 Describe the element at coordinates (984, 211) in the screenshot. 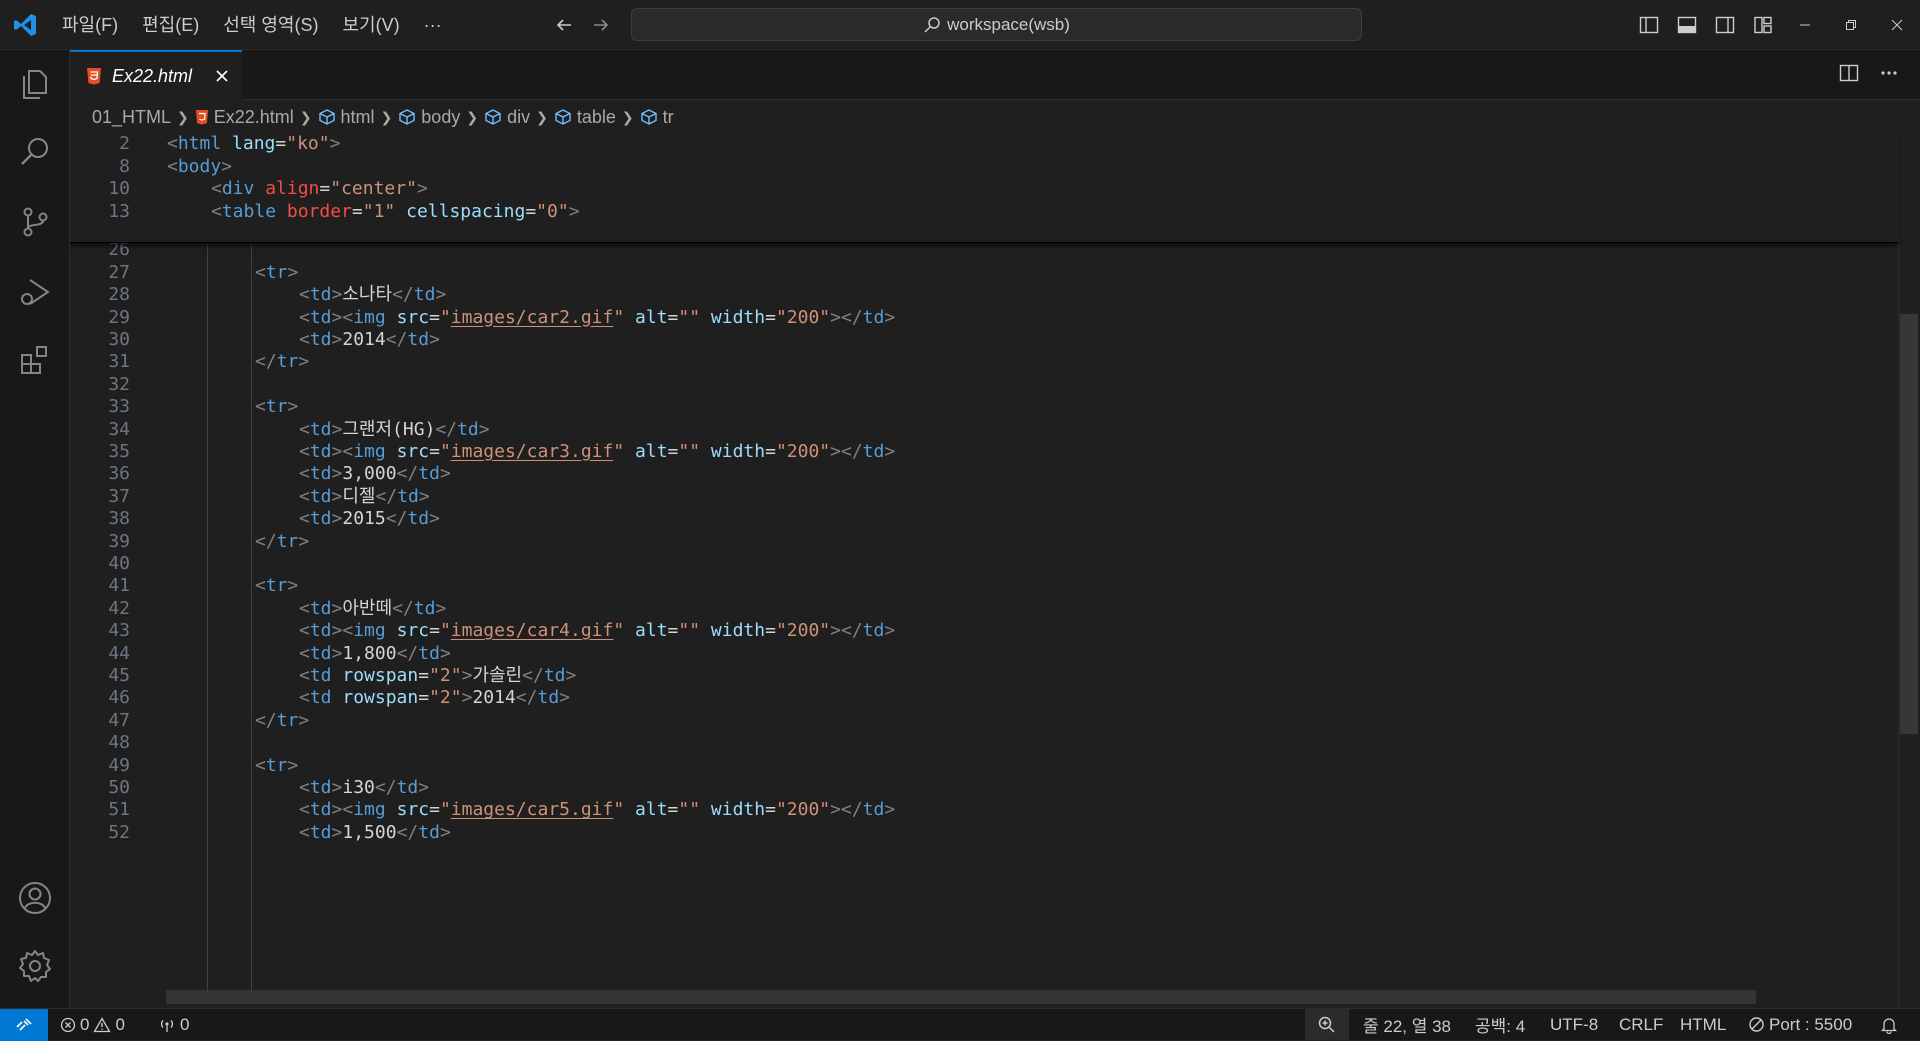

I see `code-line: 13 <table border="1" cellspacing="0">` at that location.